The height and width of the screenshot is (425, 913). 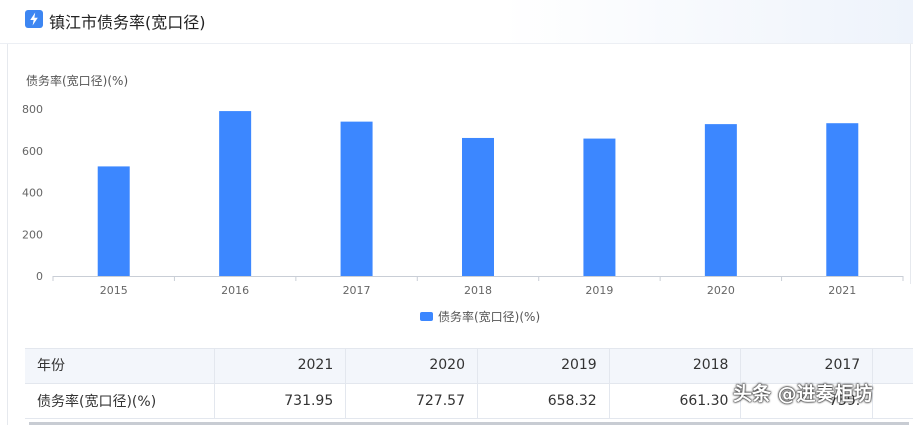 I want to click on x-tick-label: 2021, so click(x=842, y=290).